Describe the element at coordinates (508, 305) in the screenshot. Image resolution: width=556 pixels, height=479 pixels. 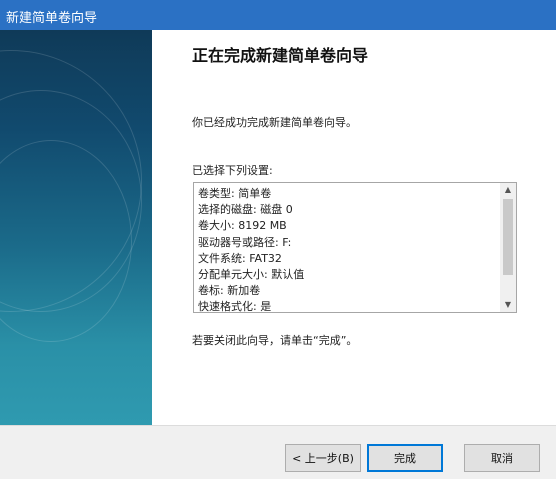
I see `scroll-down-icon: ▼` at that location.